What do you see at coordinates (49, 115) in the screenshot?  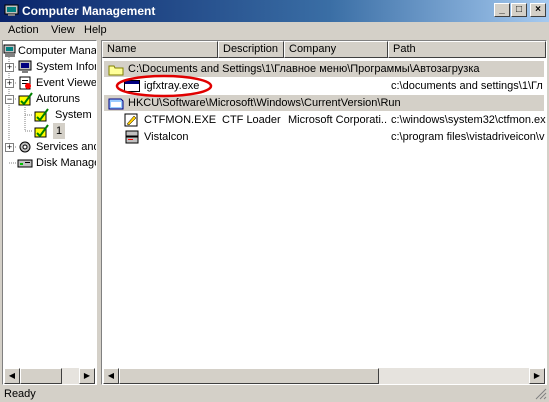 I see `tree-item-system: System` at bounding box center [49, 115].